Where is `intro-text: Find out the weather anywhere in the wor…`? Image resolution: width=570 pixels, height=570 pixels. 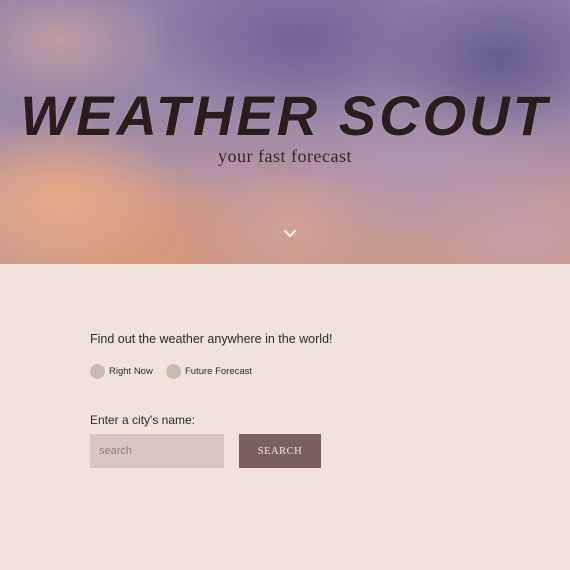
intro-text: Find out the weather anywhere in the wor… is located at coordinates (211, 339).